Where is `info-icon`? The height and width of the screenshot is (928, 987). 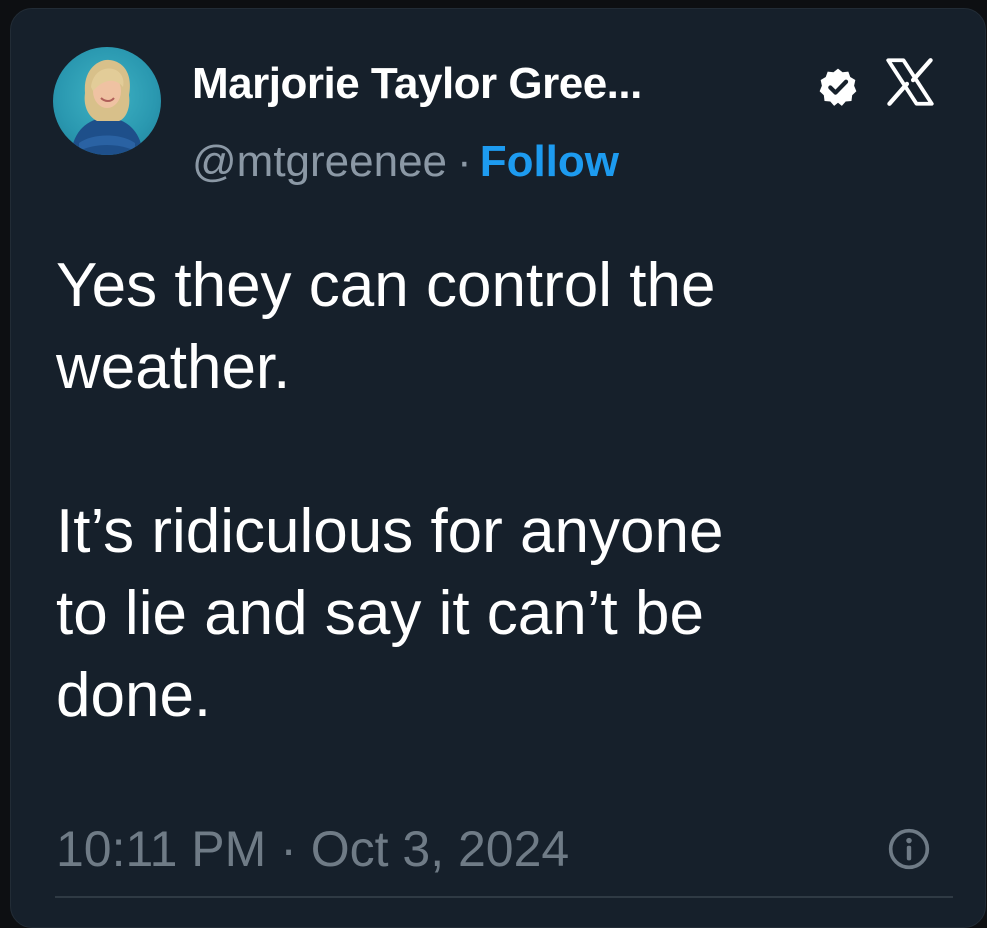 info-icon is located at coordinates (909, 849).